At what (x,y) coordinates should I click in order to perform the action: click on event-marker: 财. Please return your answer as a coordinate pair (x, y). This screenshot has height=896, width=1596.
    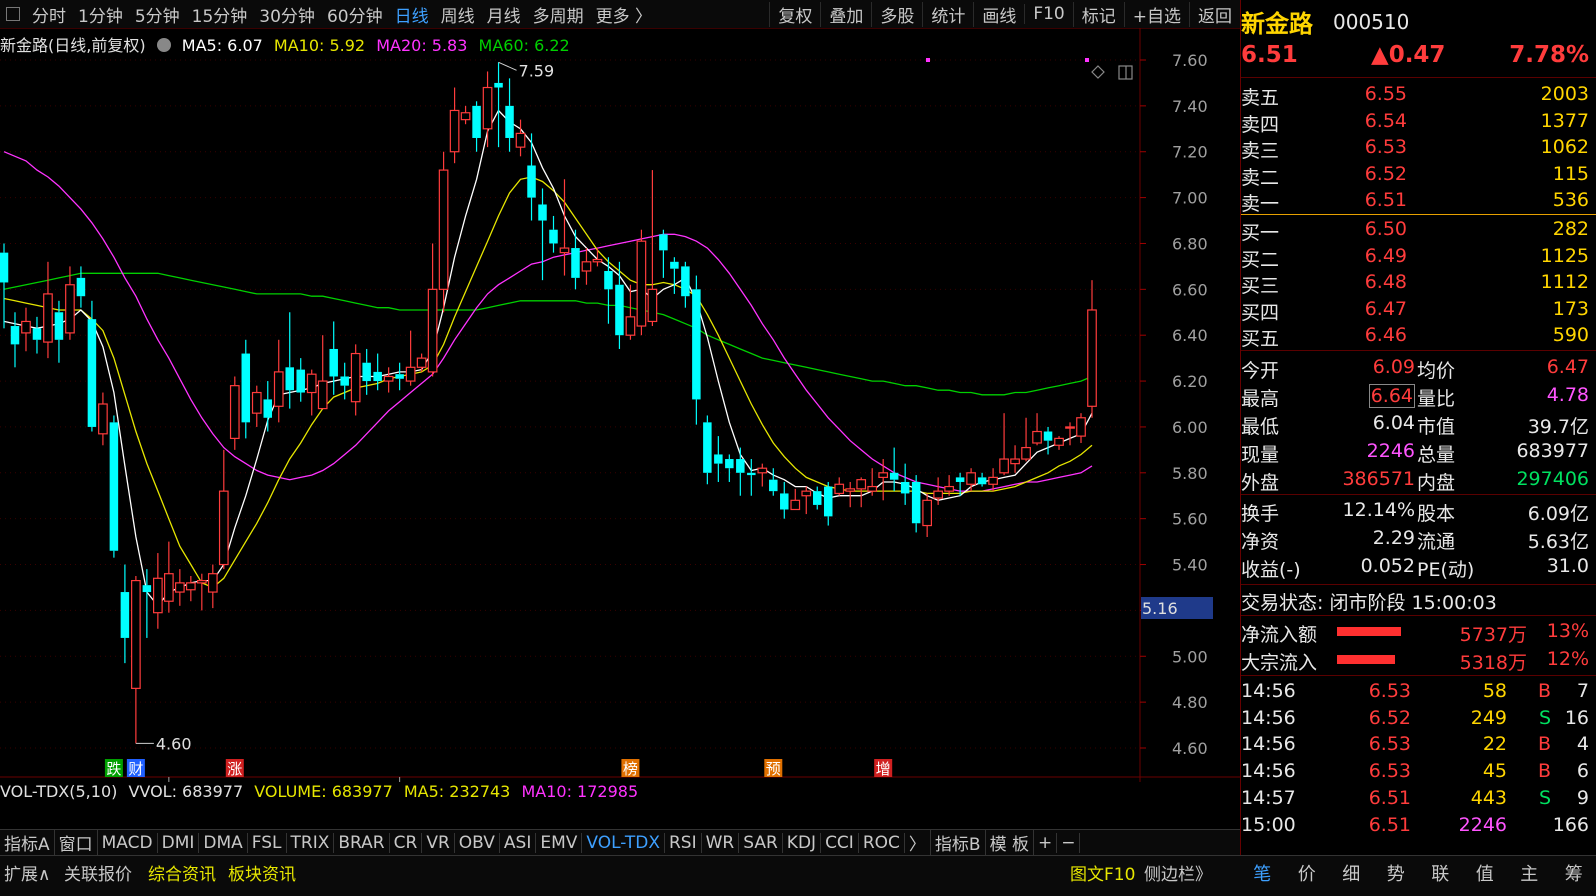
    Looking at the image, I should click on (136, 768).